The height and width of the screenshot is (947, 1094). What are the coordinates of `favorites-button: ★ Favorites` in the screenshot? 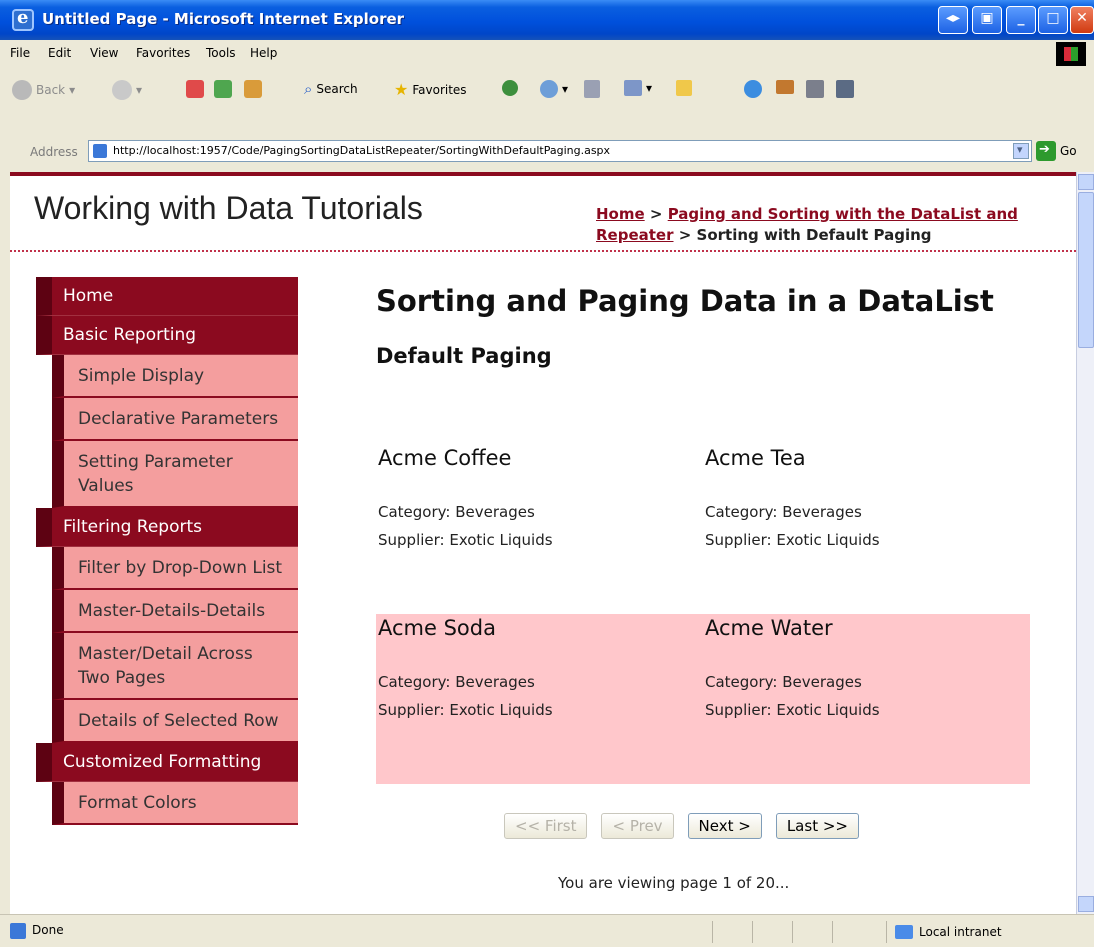 It's located at (430, 89).